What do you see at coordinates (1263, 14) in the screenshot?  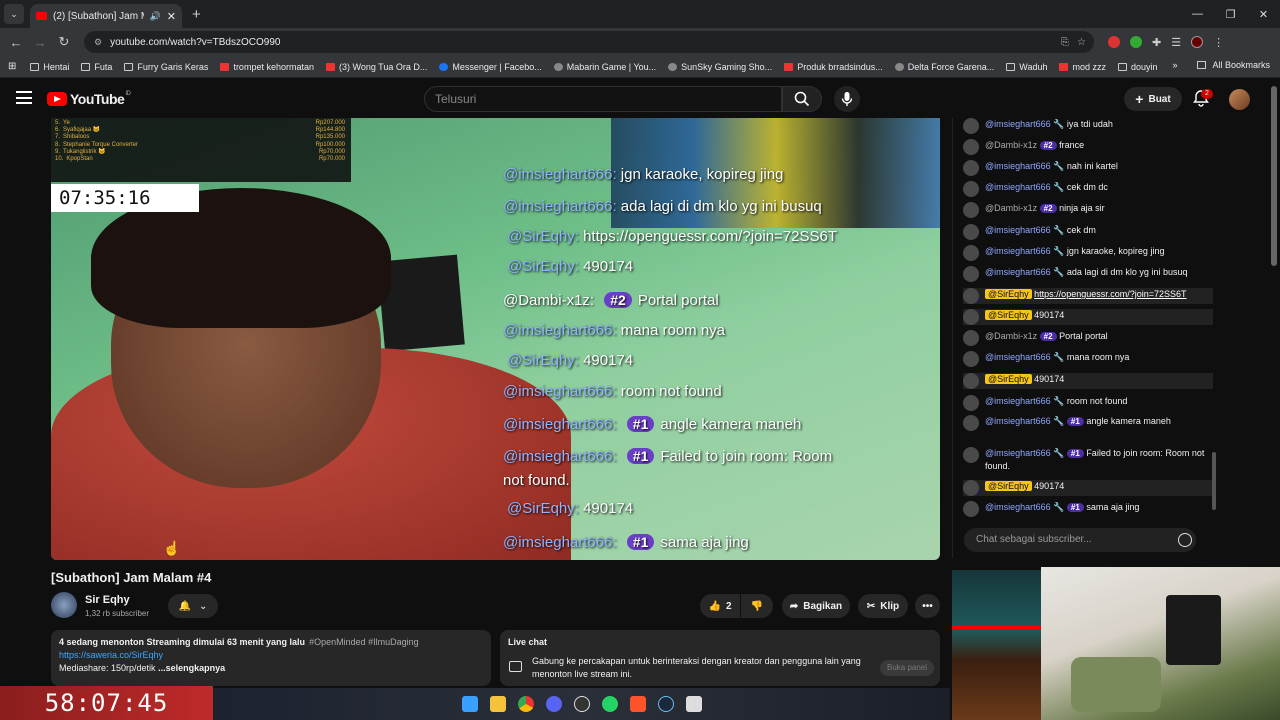 I see `close-window-button: ✕` at bounding box center [1263, 14].